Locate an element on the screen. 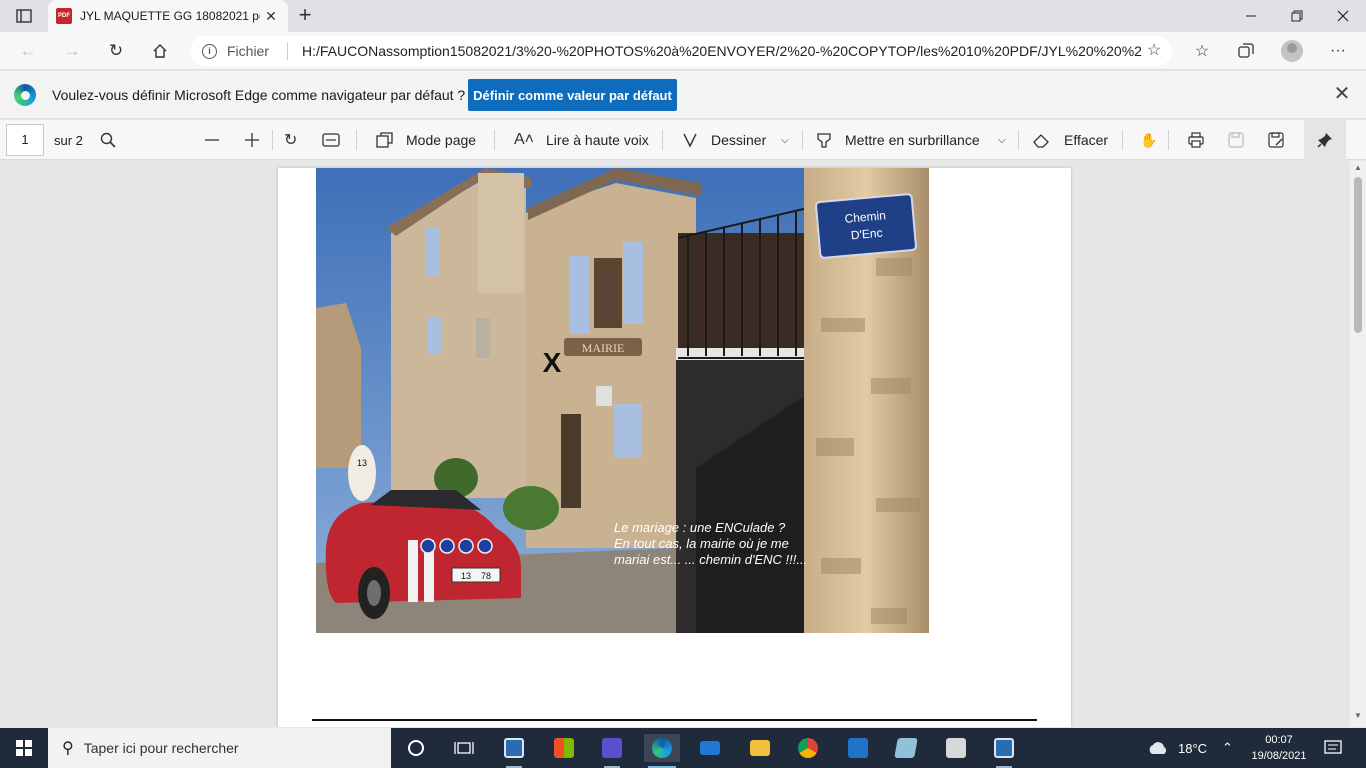 This screenshot has width=1366, height=768. taskbar-app-mail is located at coordinates (710, 748).